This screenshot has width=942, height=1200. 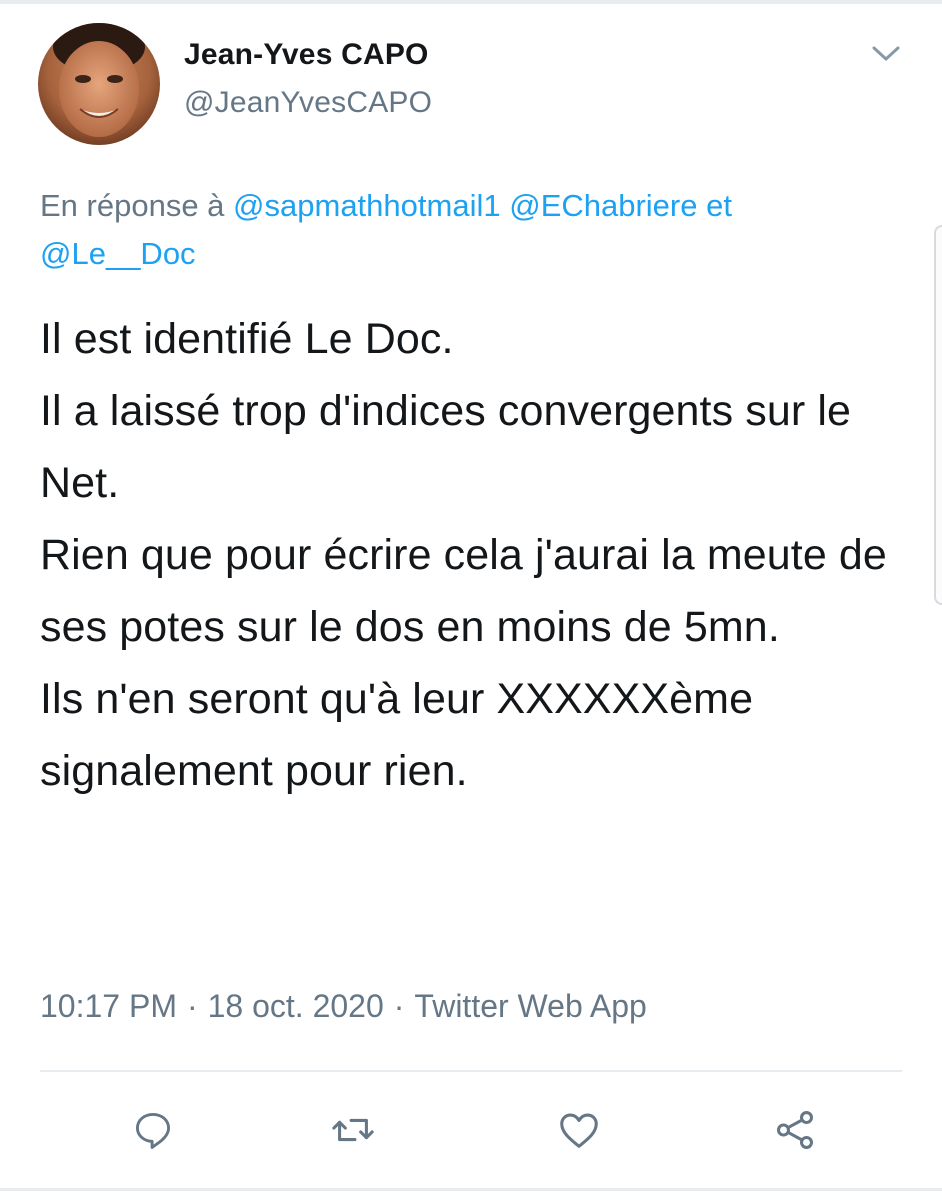 I want to click on bottom-border, so click(x=471, y=1189).